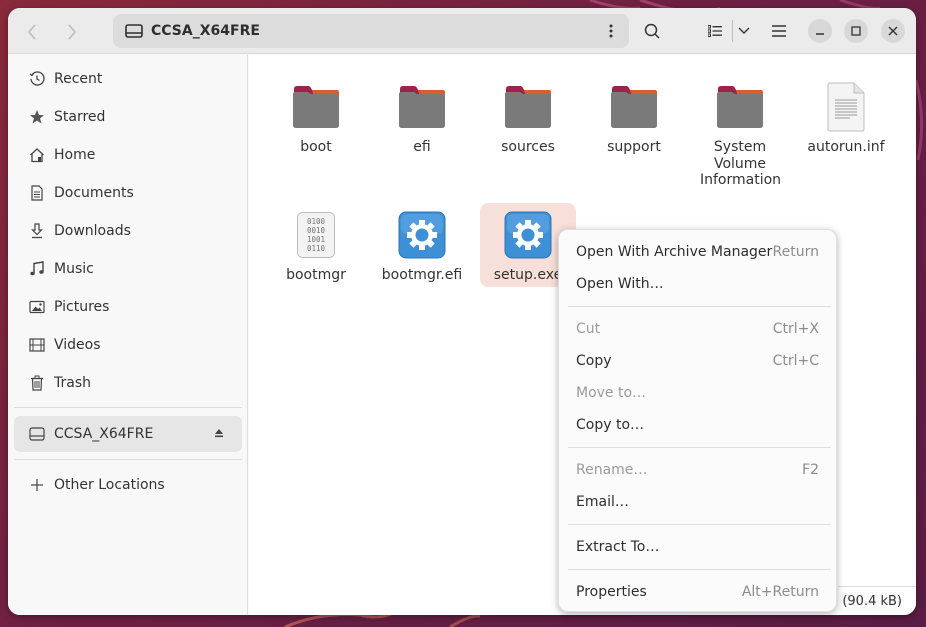 Image resolution: width=926 pixels, height=627 pixels. I want to click on file-item-efi: efi, so click(422, 115).